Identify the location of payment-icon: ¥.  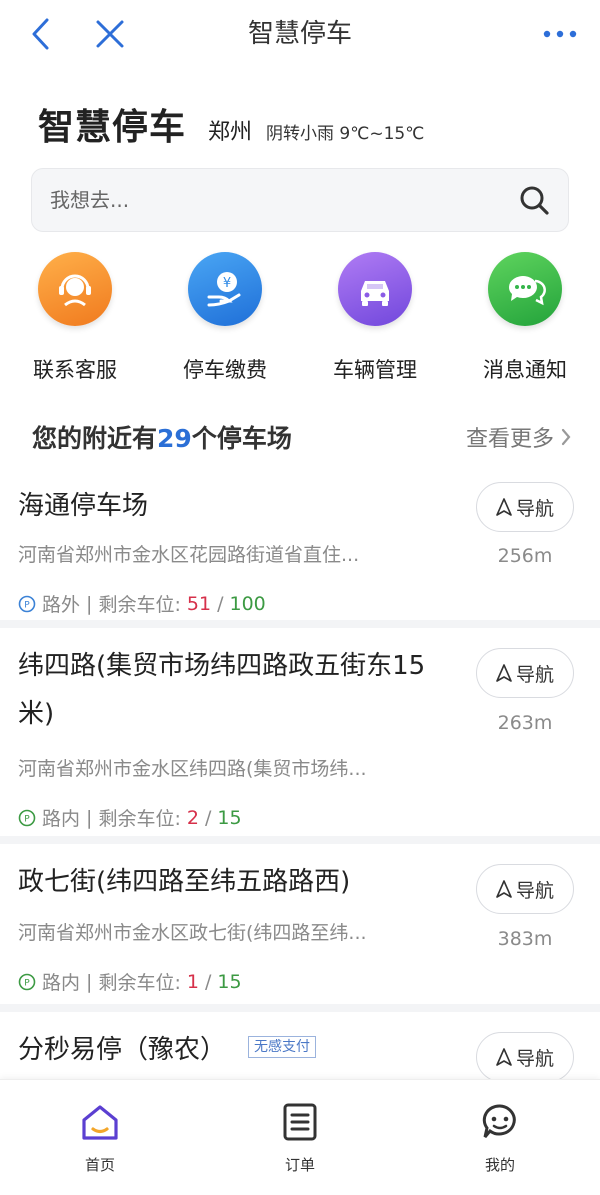
(225, 289).